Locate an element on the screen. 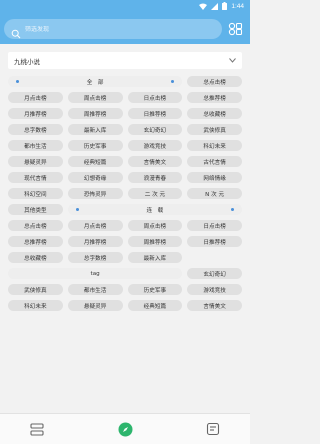 This screenshot has width=320, height=444. category-chip: 古代言情 is located at coordinates (214, 161).